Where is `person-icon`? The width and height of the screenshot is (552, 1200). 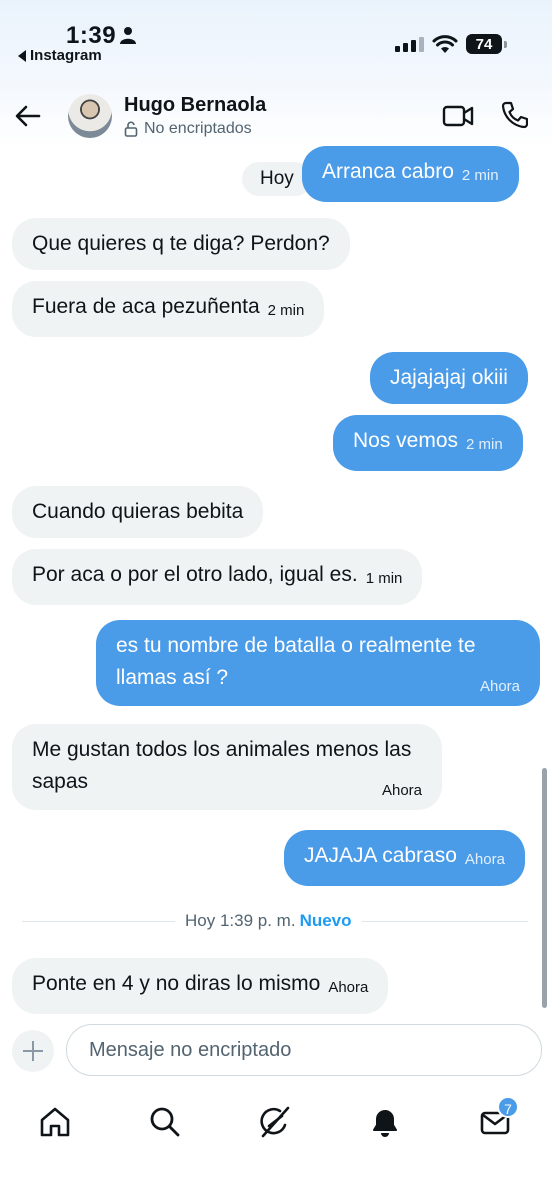
person-icon is located at coordinates (128, 35).